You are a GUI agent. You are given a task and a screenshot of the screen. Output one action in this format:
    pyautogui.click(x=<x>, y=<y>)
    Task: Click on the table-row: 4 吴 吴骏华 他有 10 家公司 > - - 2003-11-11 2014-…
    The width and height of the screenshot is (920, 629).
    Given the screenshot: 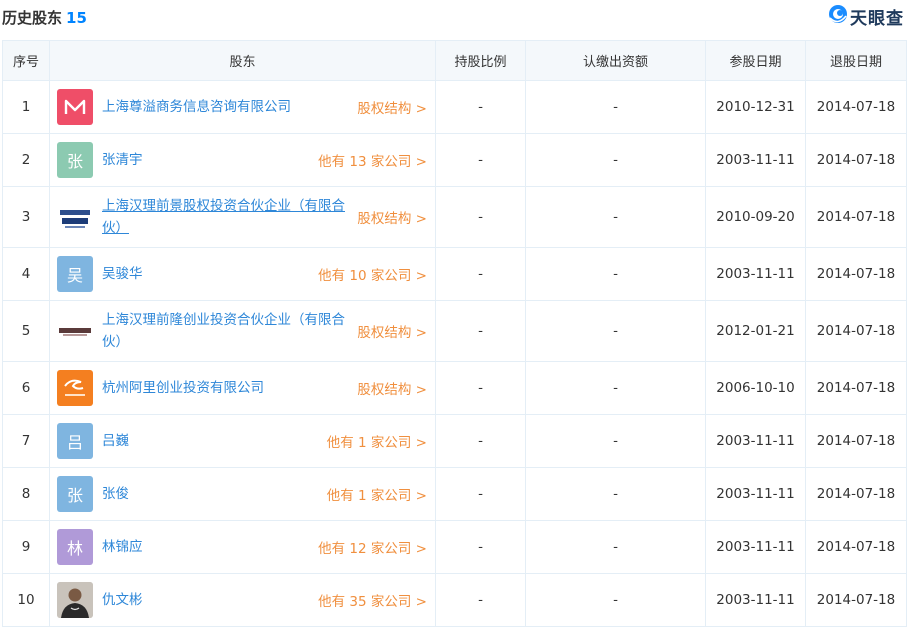 What is the action you would take?
    pyautogui.click(x=454, y=274)
    